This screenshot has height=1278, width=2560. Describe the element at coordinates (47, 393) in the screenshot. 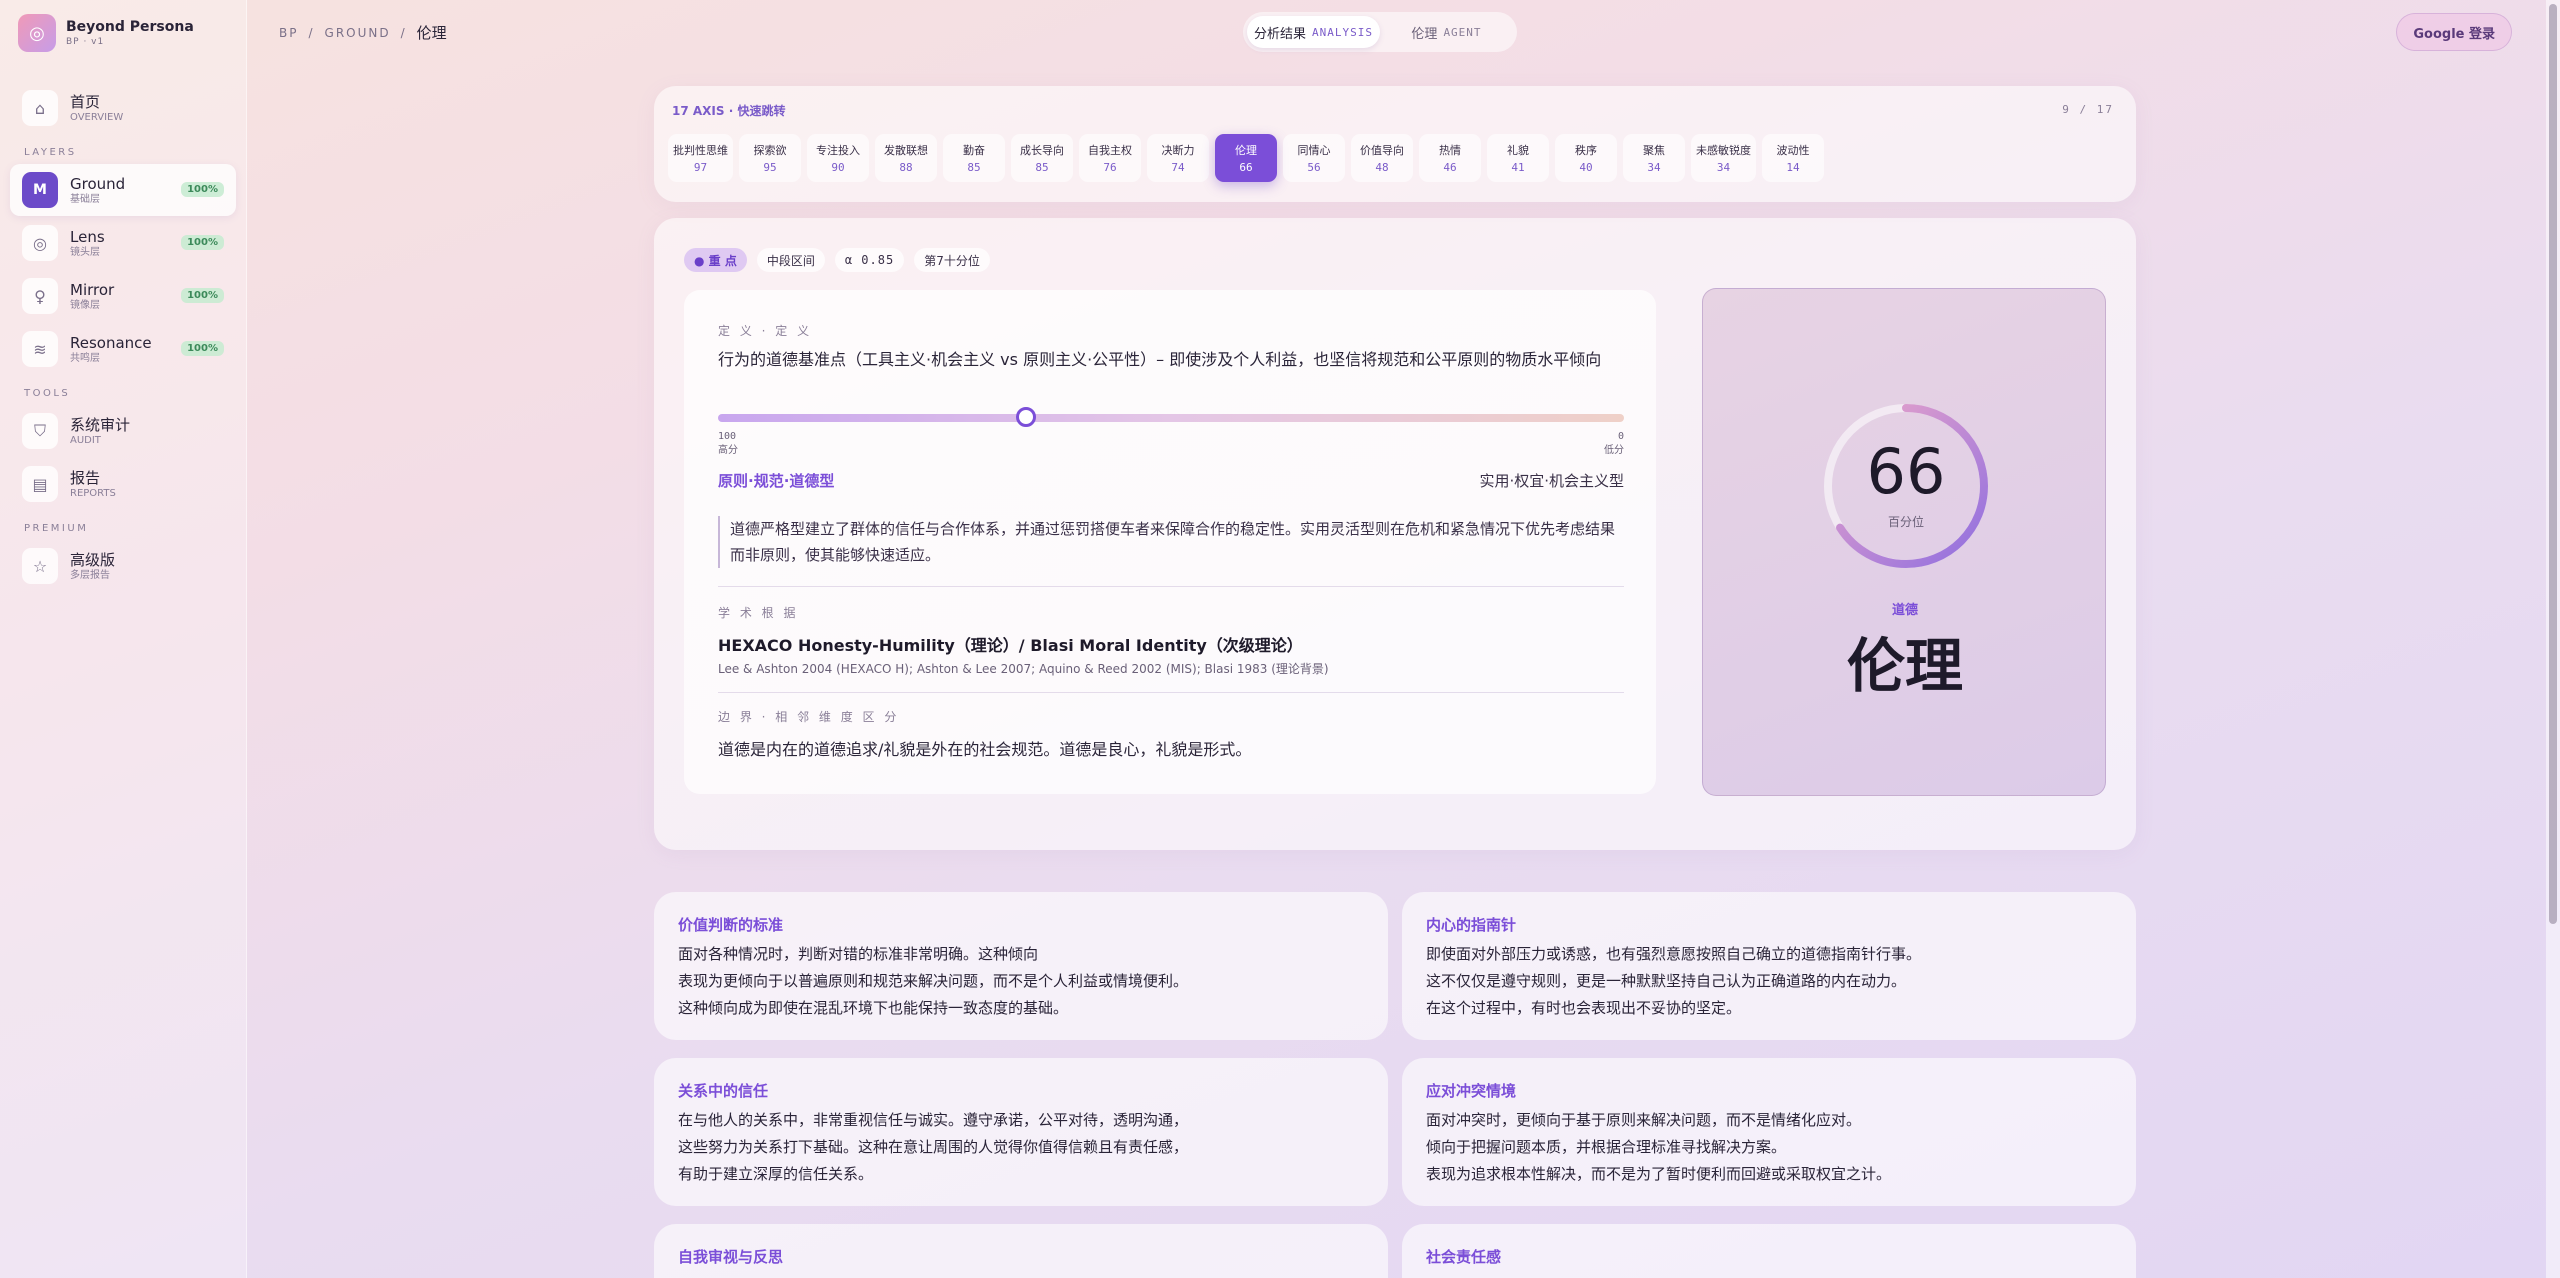

I see `section-tools: TOOLS` at that location.